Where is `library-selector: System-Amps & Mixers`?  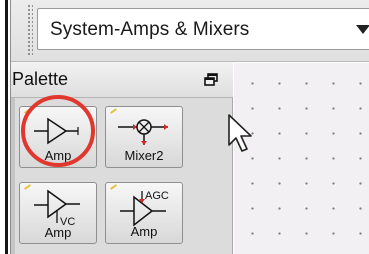 library-selector: System-Amps & Mixers is located at coordinates (203, 29).